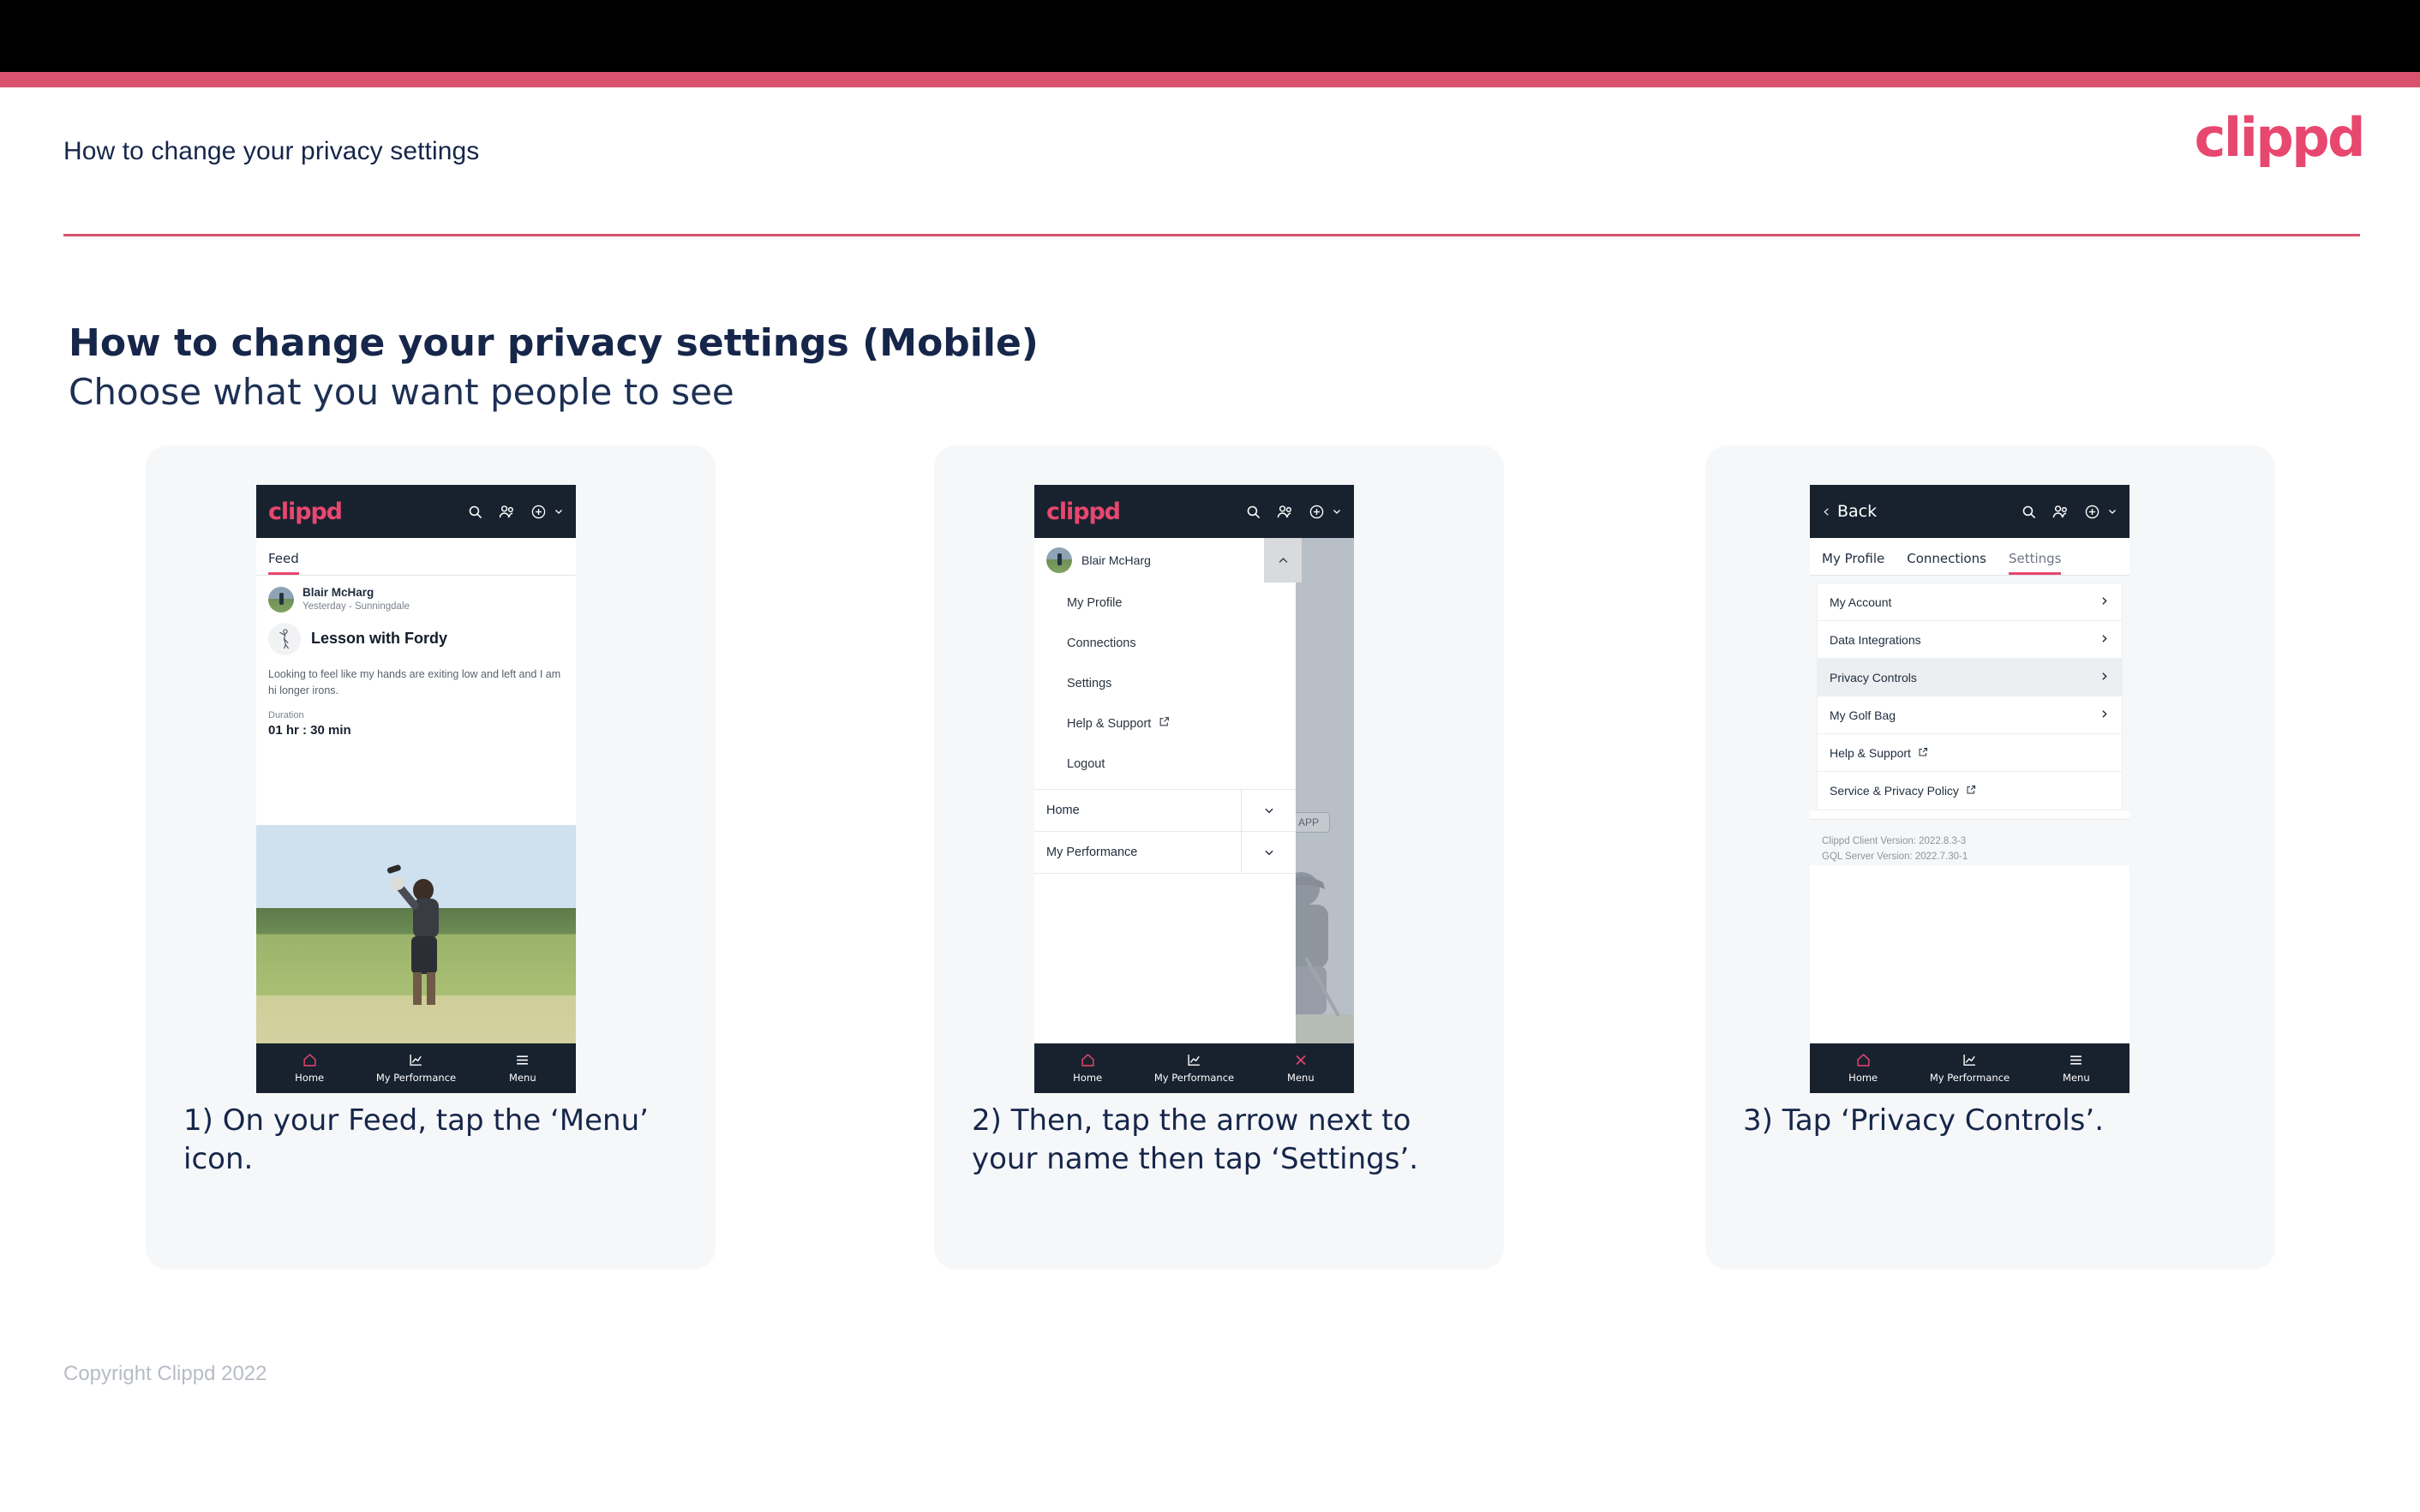  I want to click on menu-item-settings: Settings, so click(1165, 683).